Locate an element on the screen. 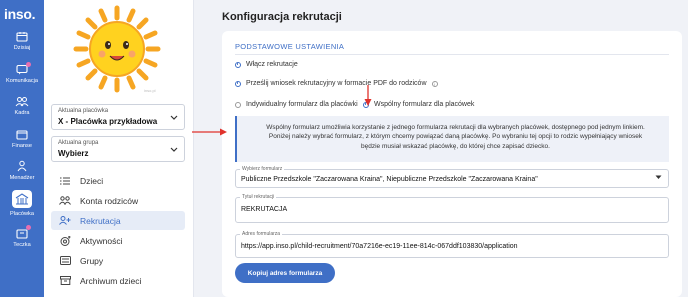 The height and width of the screenshot is (297, 688). image-caption: inso.pl is located at coordinates (150, 90).